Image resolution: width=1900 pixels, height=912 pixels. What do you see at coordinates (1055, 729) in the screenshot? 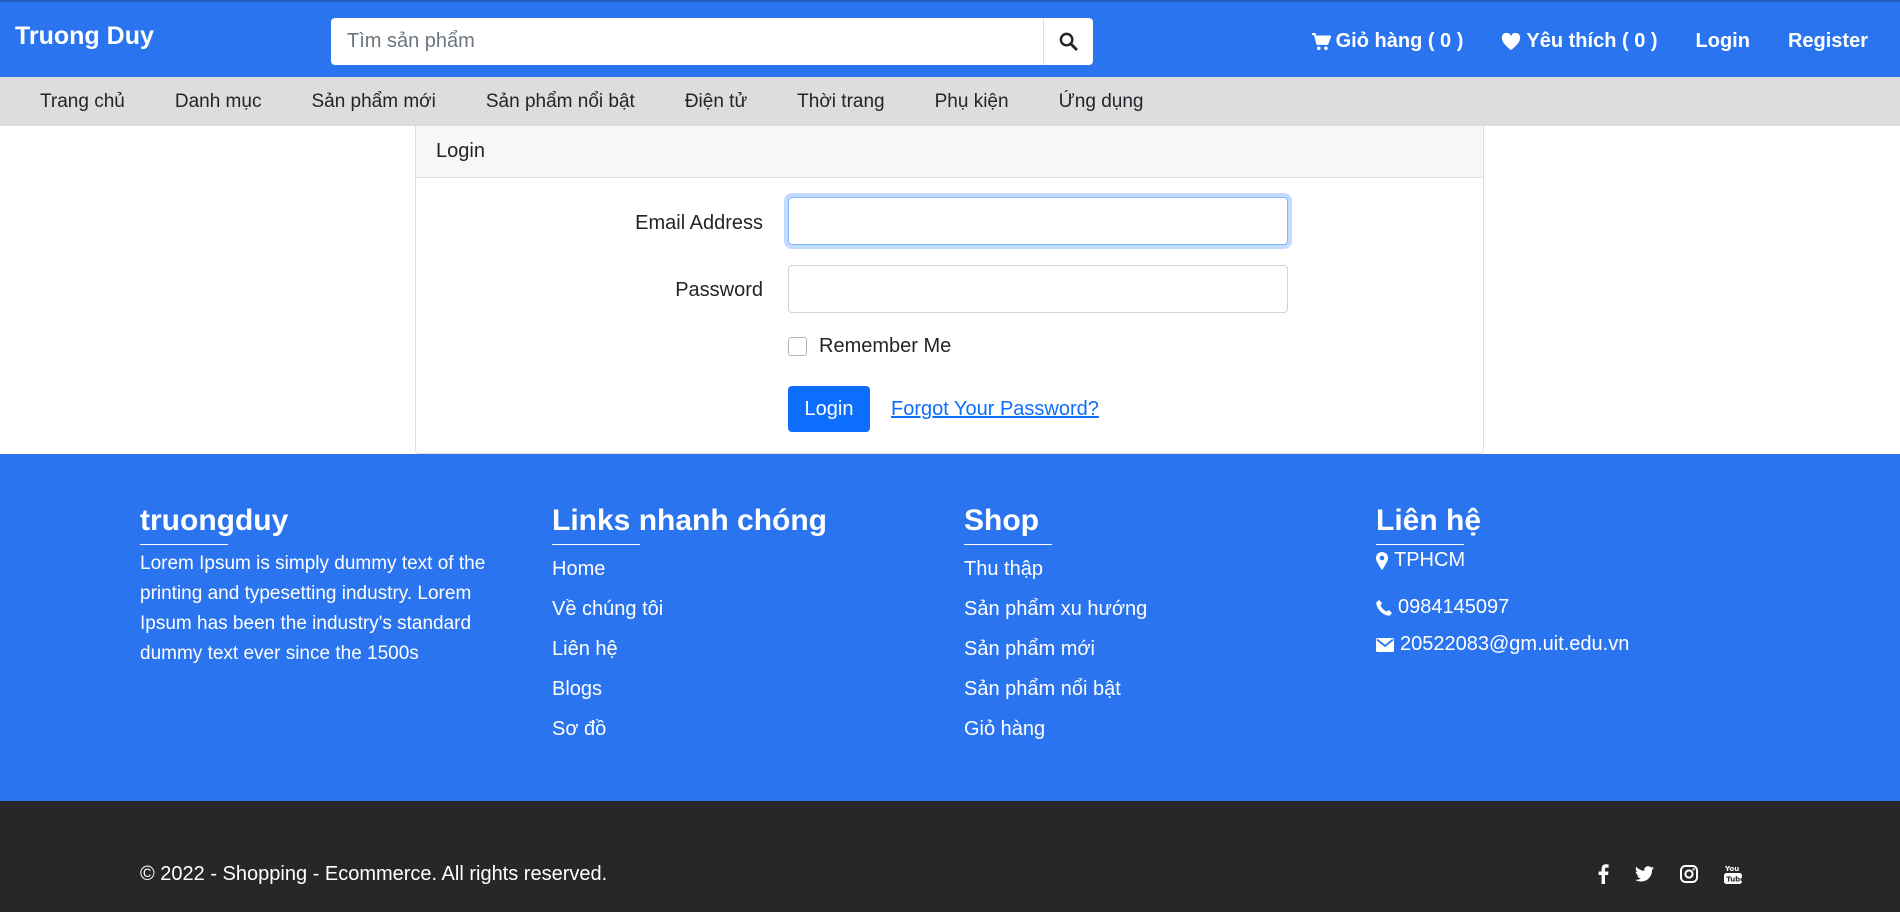
I see `footer-link-cart: Giỏ hàng` at bounding box center [1055, 729].